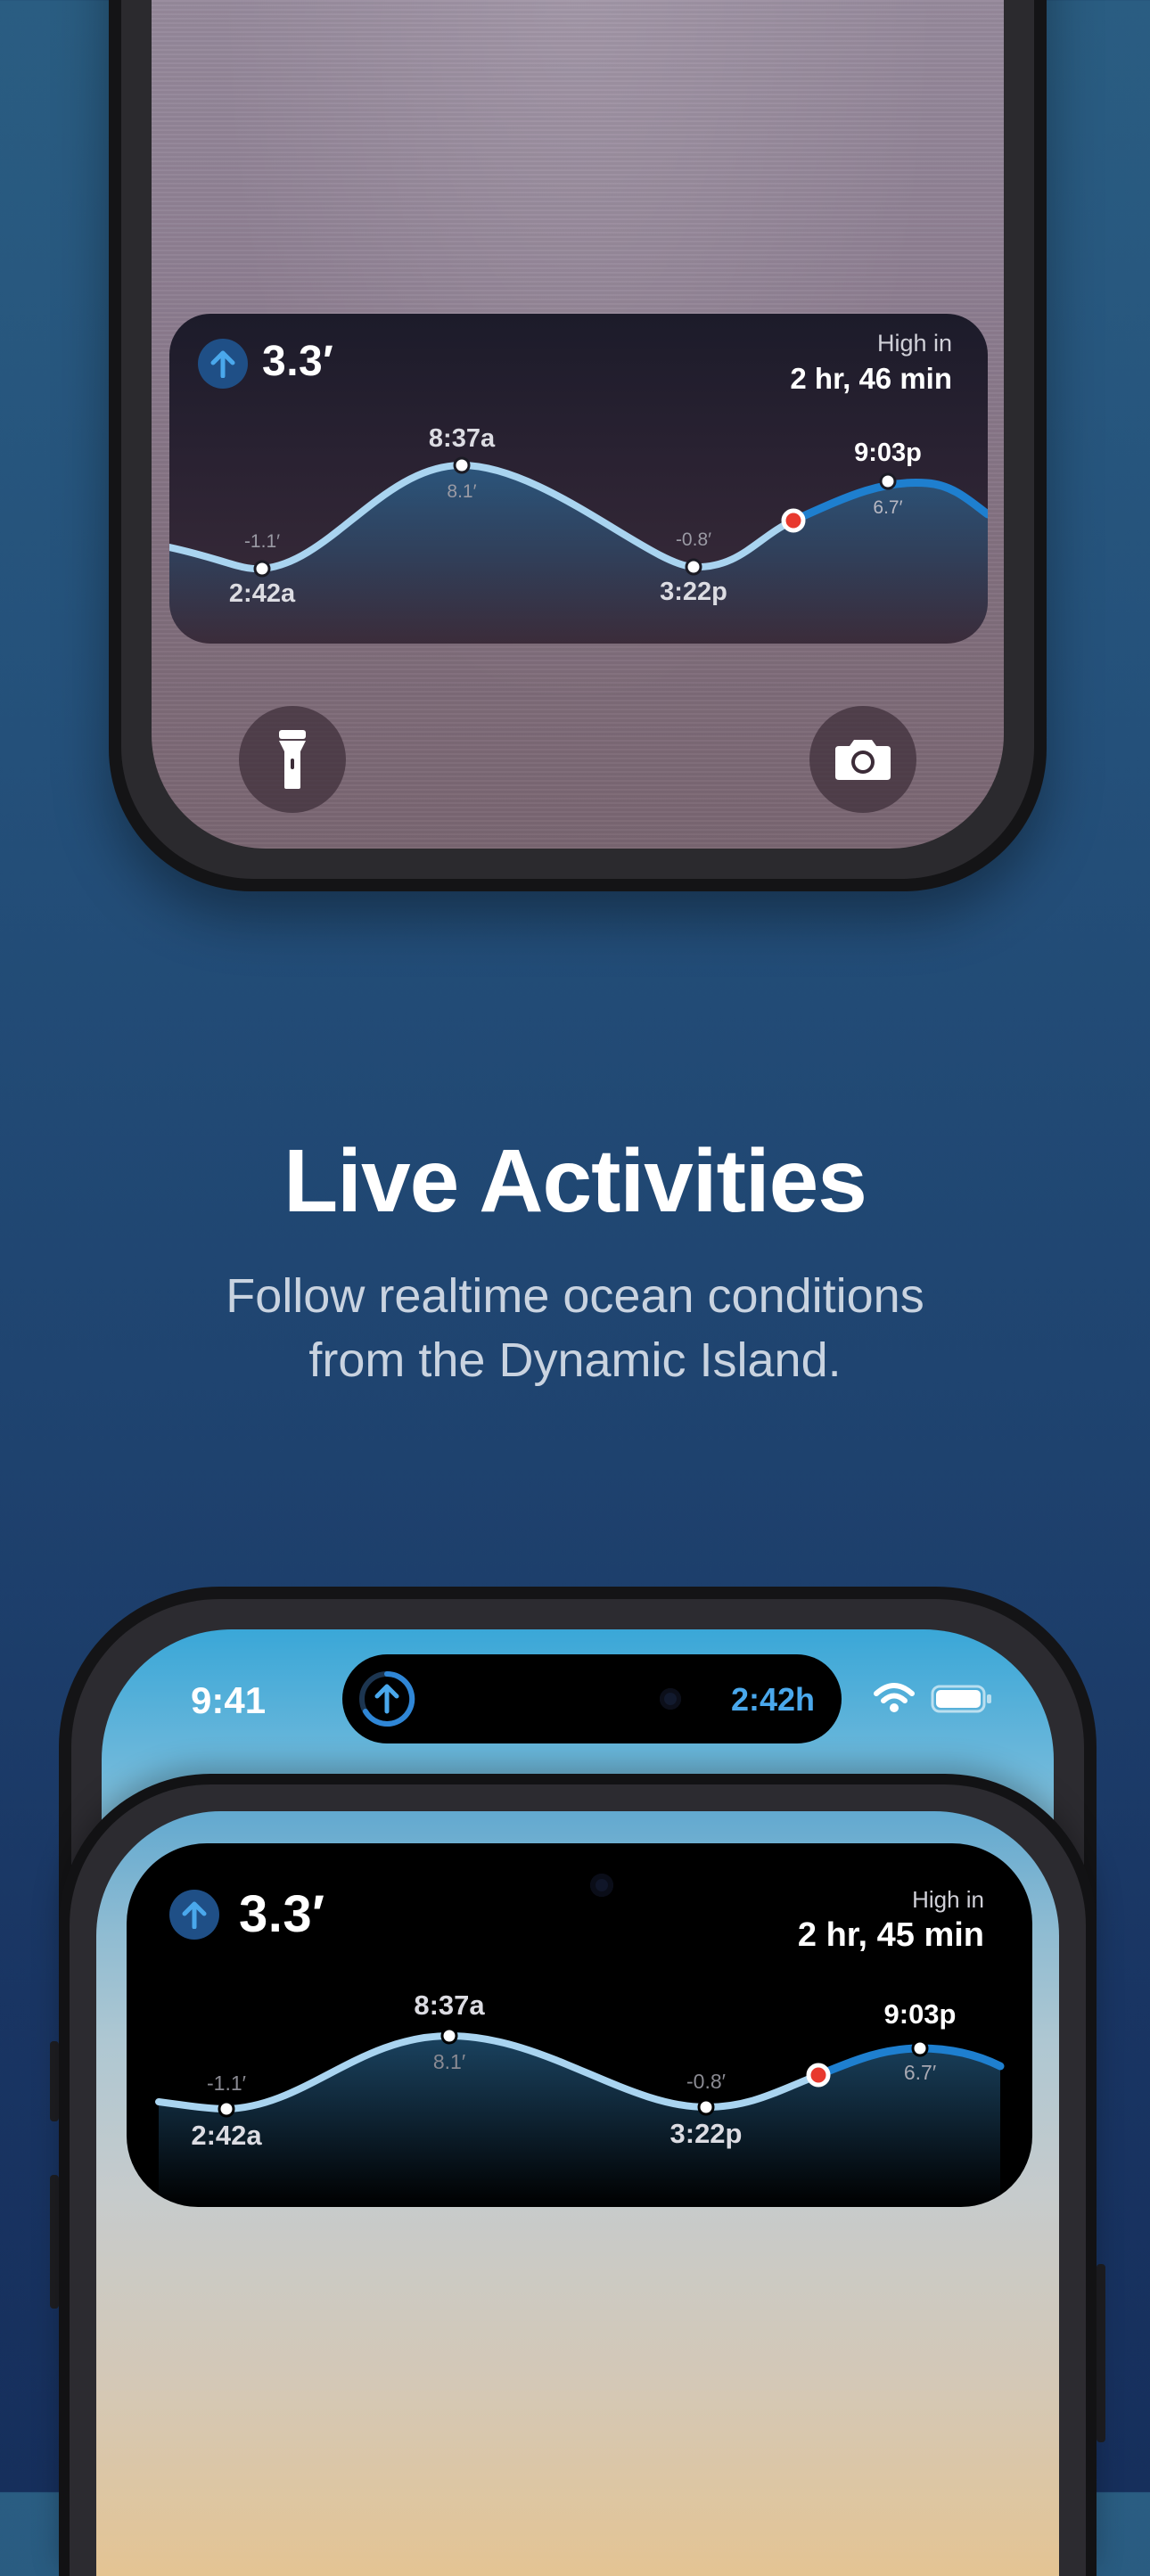 This screenshot has width=1150, height=2576. I want to click on wifi-icon, so click(894, 1700).